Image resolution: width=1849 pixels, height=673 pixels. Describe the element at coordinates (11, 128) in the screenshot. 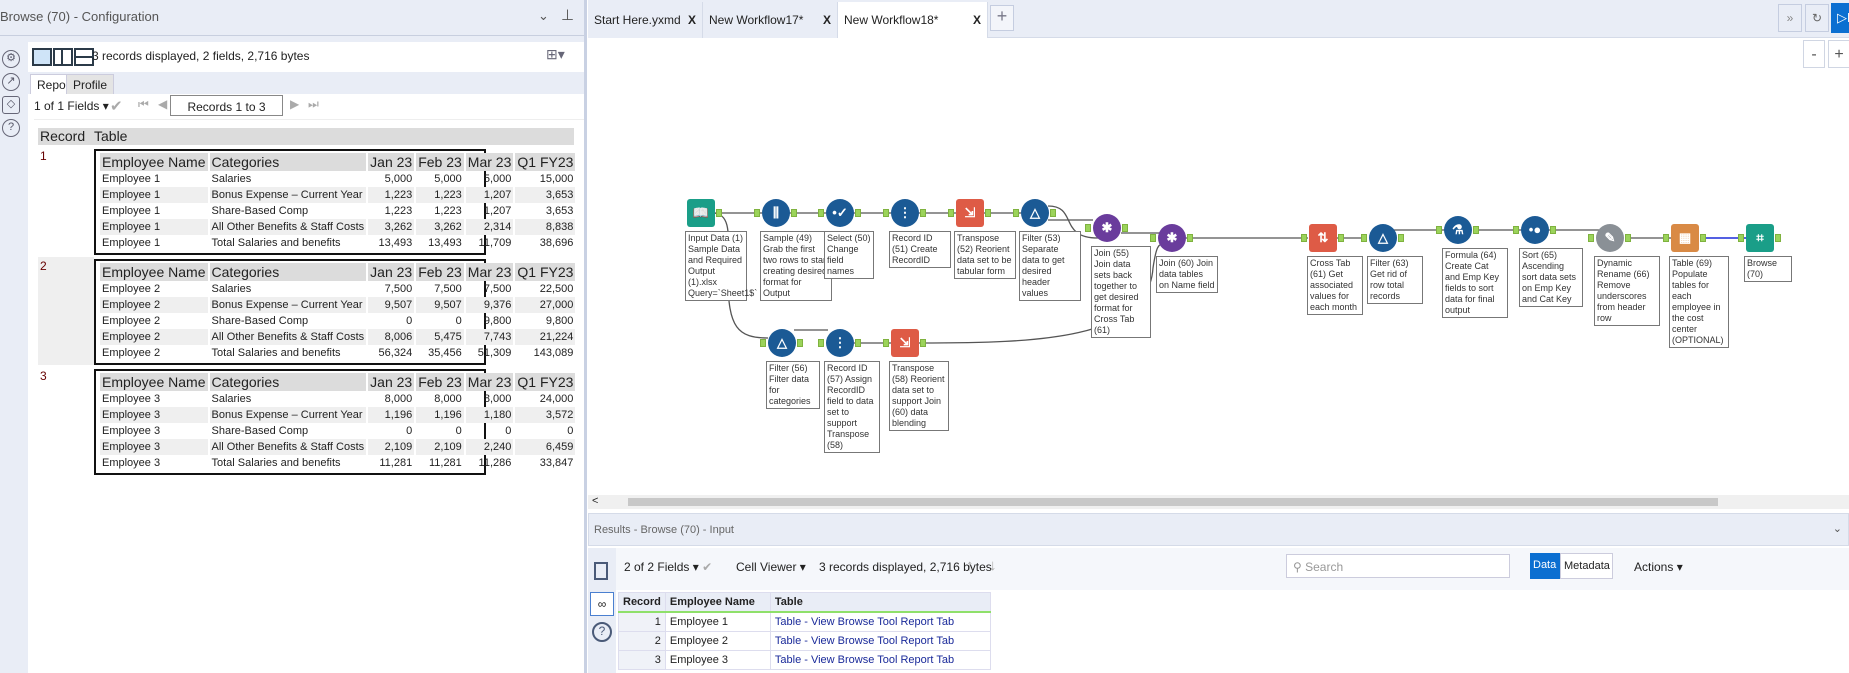

I see `question-icon: ?` at that location.